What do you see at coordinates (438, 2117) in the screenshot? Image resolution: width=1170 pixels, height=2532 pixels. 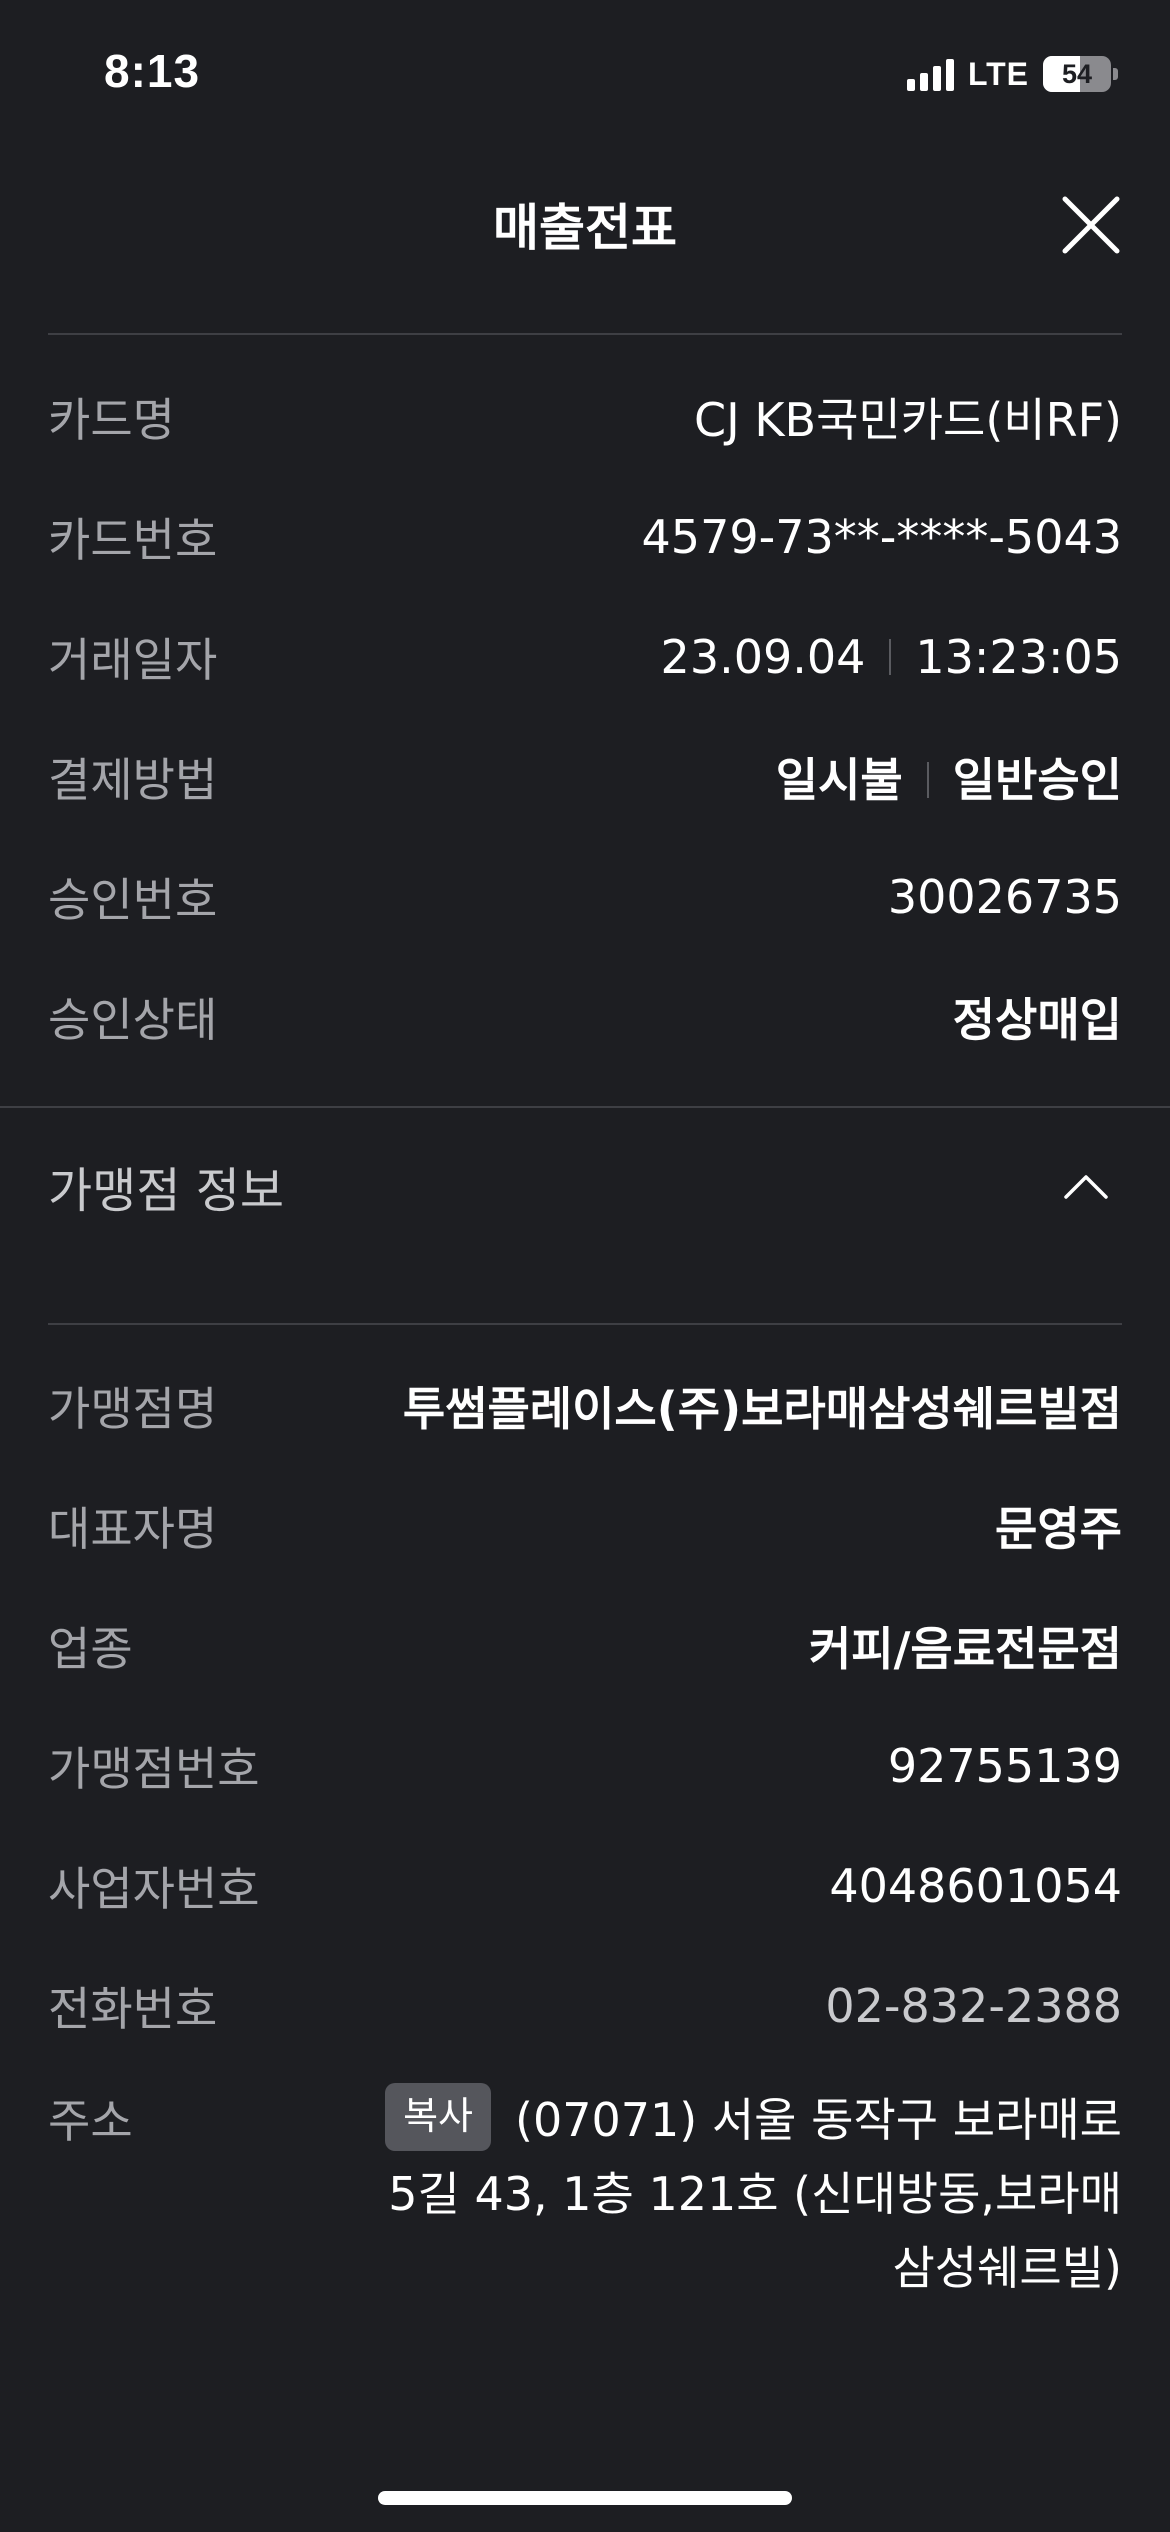 I see `copy-address-button: 복사` at bounding box center [438, 2117].